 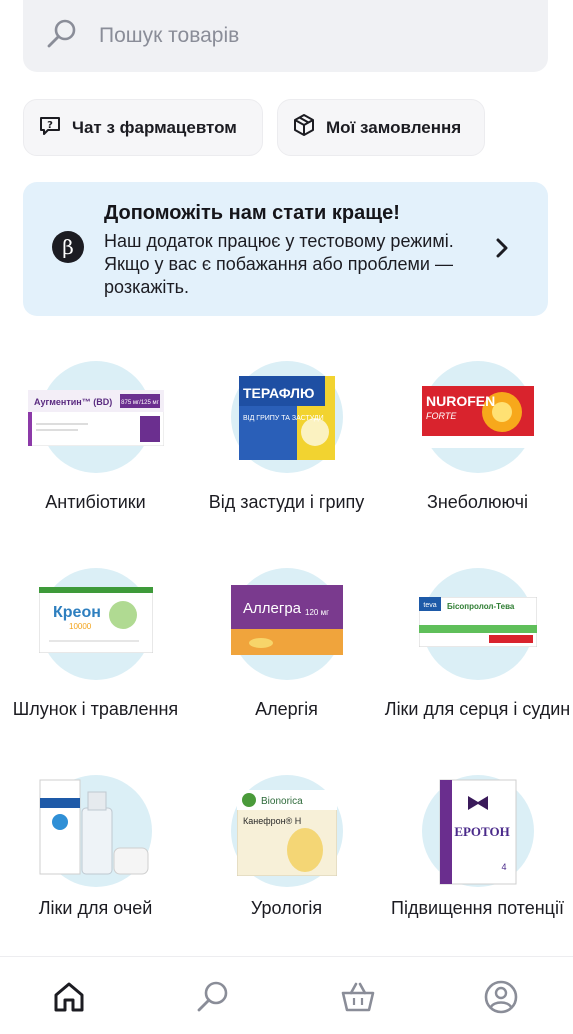 What do you see at coordinates (286, 908) in the screenshot?
I see `category-label: Урологія` at bounding box center [286, 908].